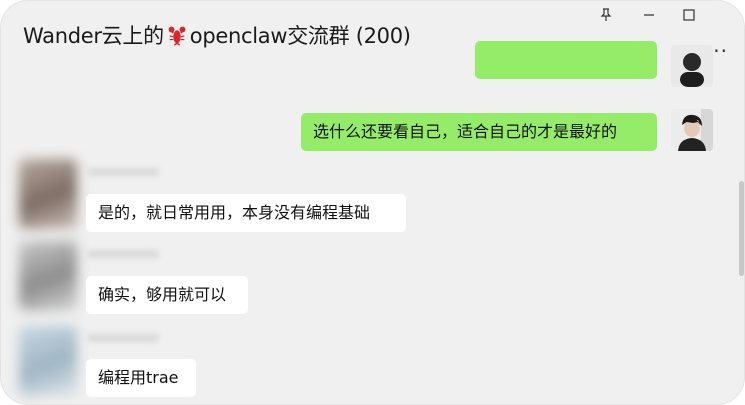 This screenshot has width=745, height=405. I want to click on minimize-button, so click(649, 15).